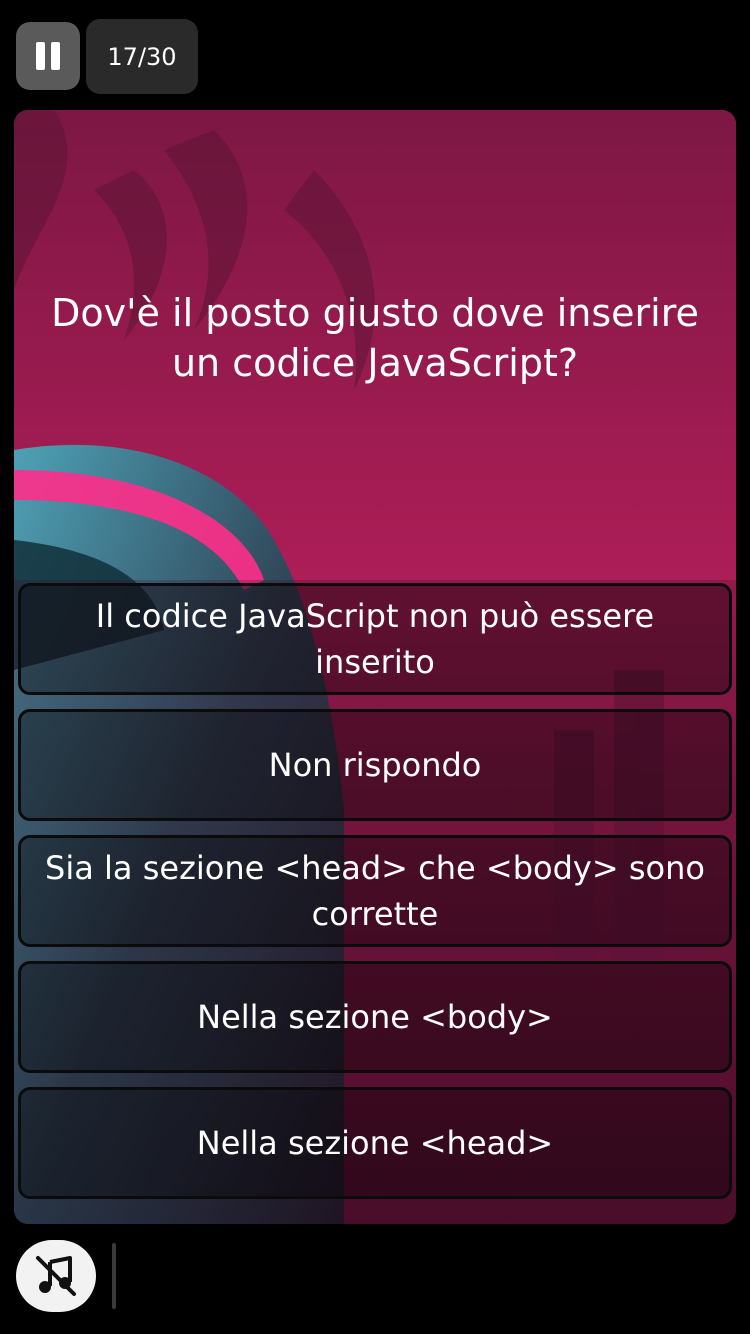  I want to click on toolbar-divider, so click(114, 1276).